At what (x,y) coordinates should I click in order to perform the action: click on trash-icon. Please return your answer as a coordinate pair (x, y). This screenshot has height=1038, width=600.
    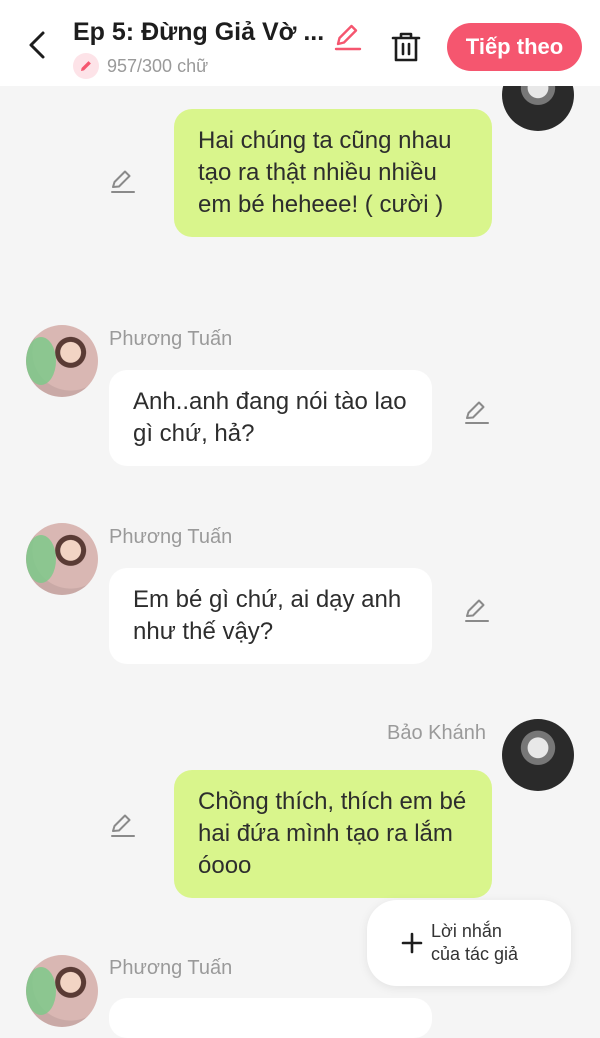
    Looking at the image, I should click on (406, 47).